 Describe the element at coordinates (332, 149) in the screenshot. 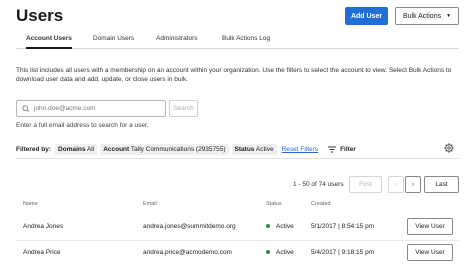

I see `filter-icon` at that location.